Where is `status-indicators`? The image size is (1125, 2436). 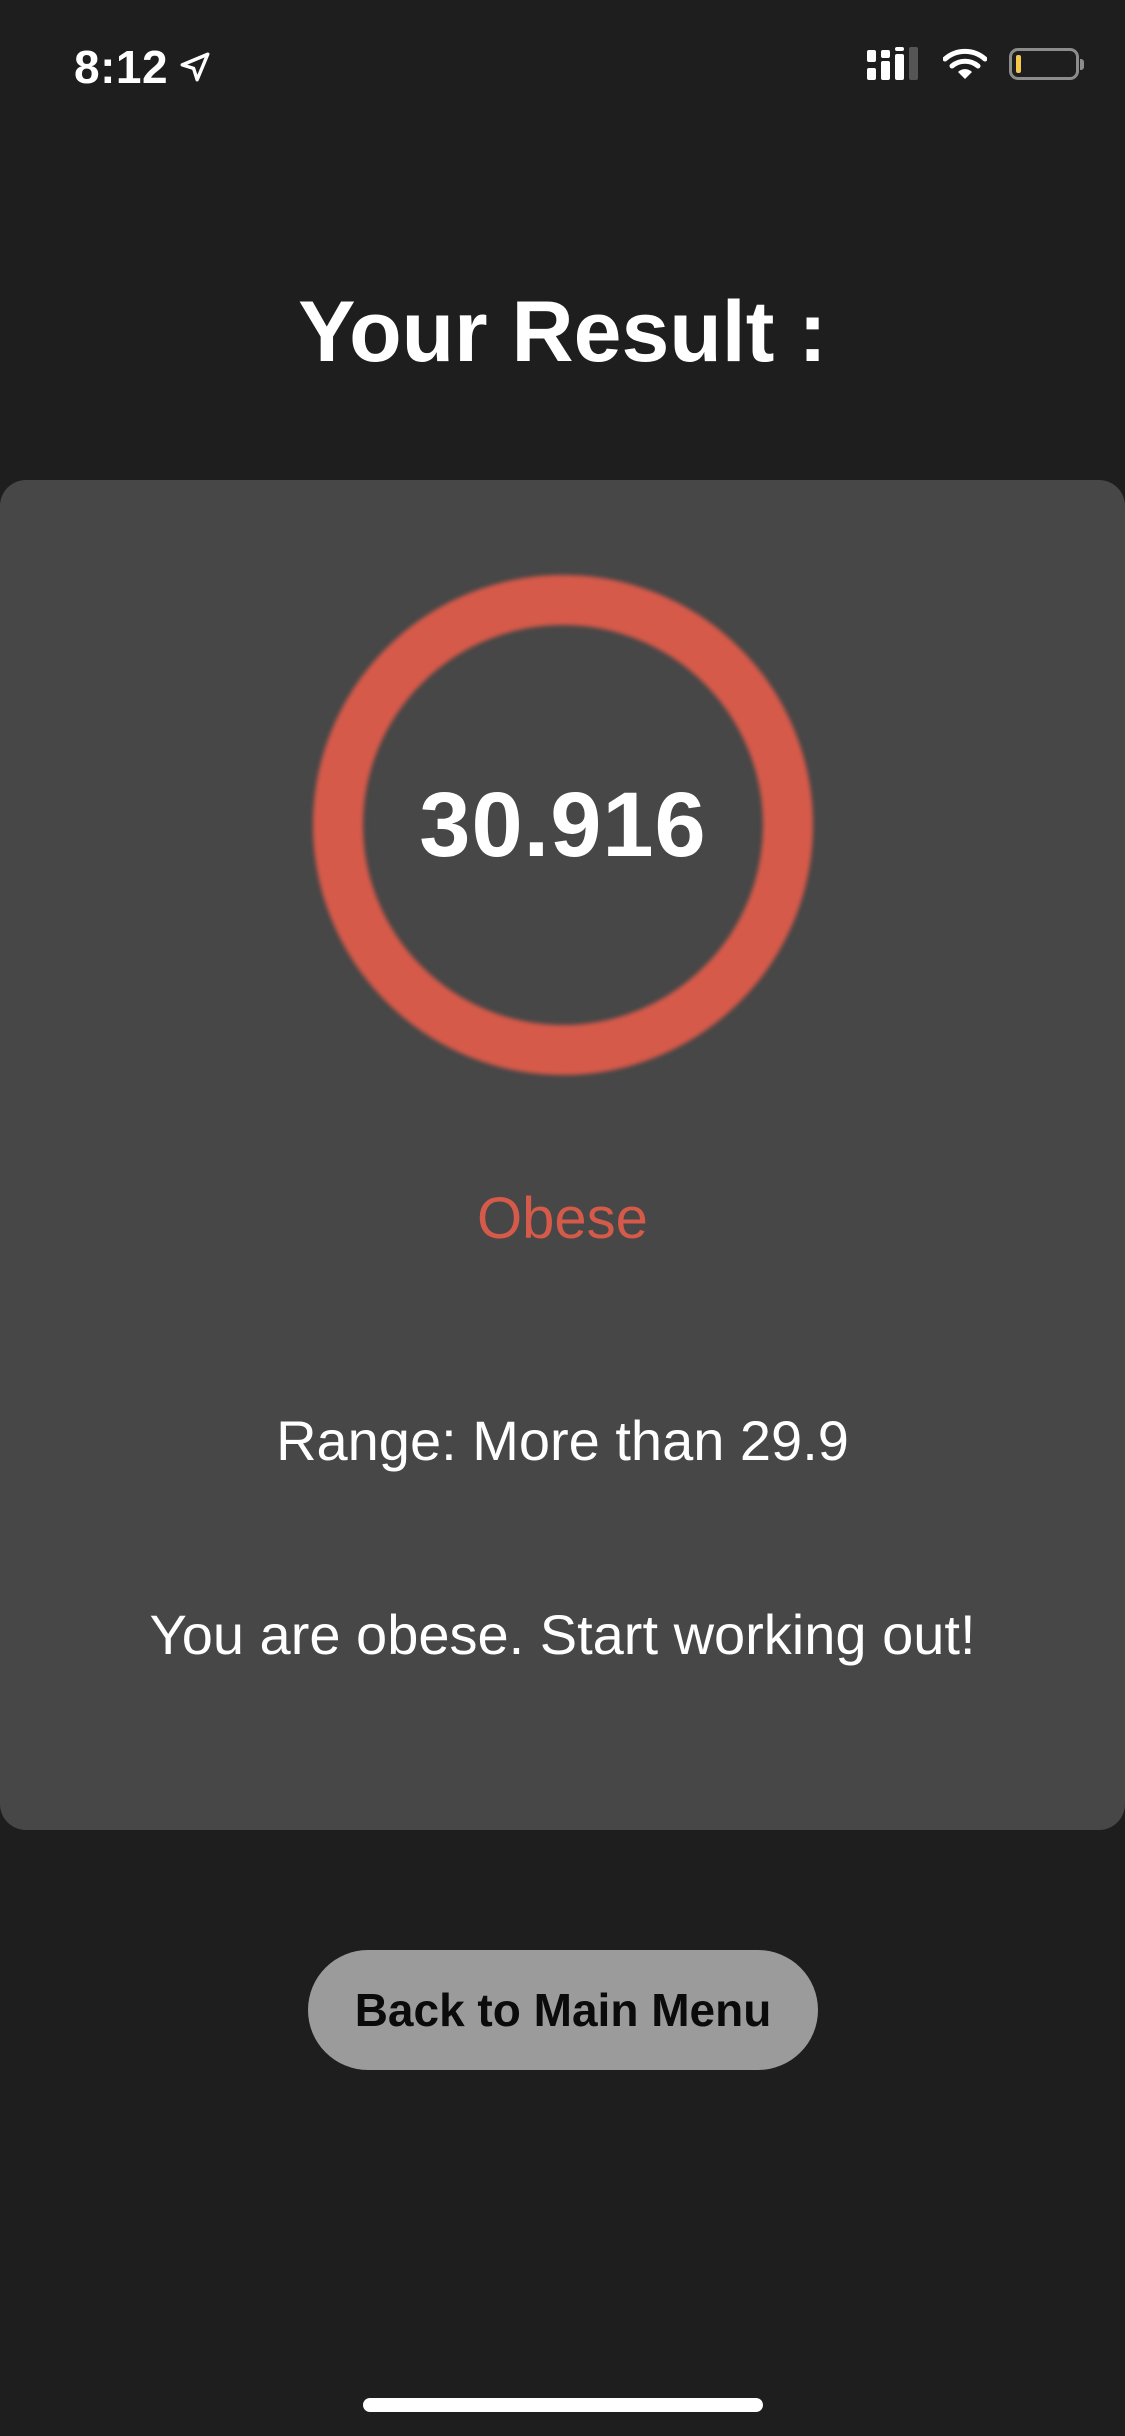
status-indicators is located at coordinates (975, 64).